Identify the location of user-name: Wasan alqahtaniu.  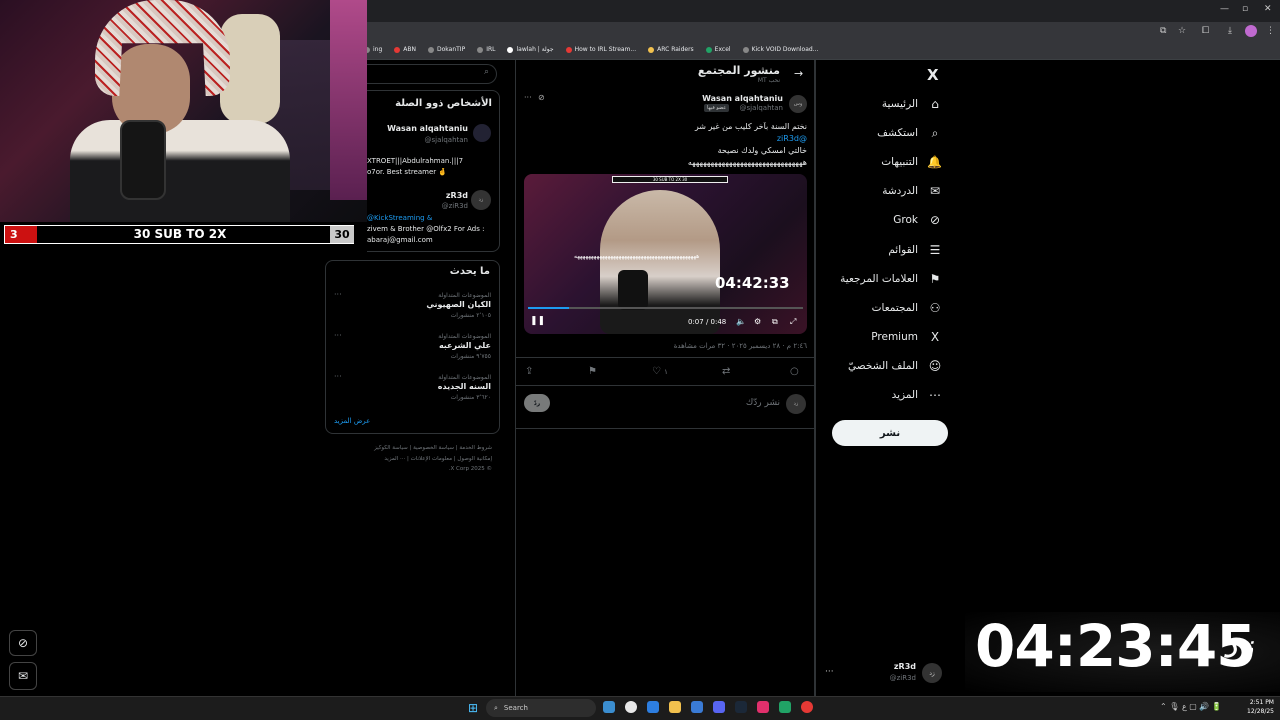
(424, 128).